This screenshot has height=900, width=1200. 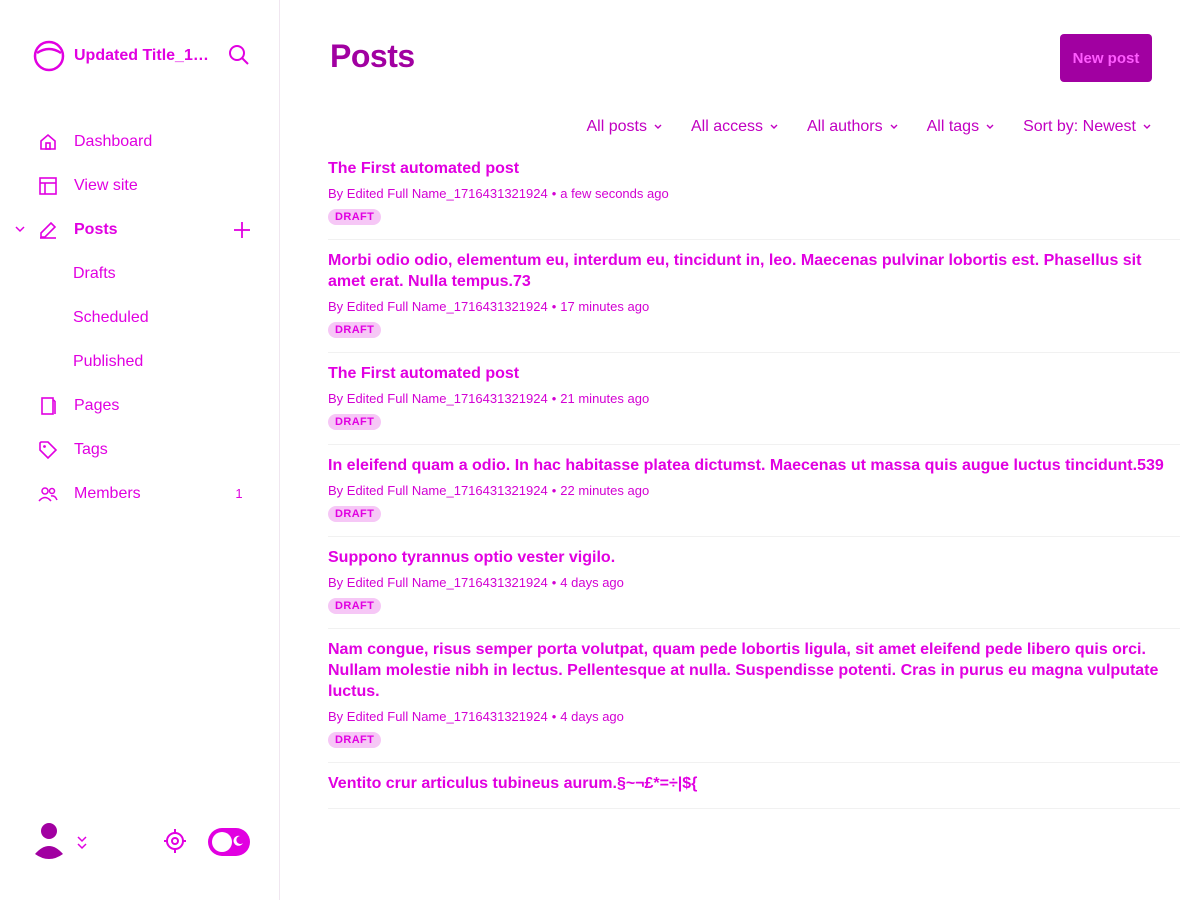 I want to click on sidebar-subitem-label: Drafts, so click(x=94, y=273).